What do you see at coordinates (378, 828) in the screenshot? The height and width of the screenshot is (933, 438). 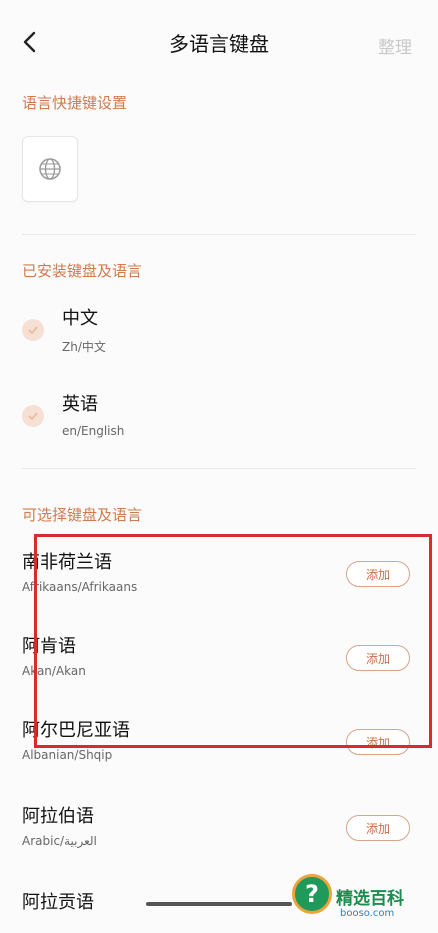 I see `add-button: 添加` at bounding box center [378, 828].